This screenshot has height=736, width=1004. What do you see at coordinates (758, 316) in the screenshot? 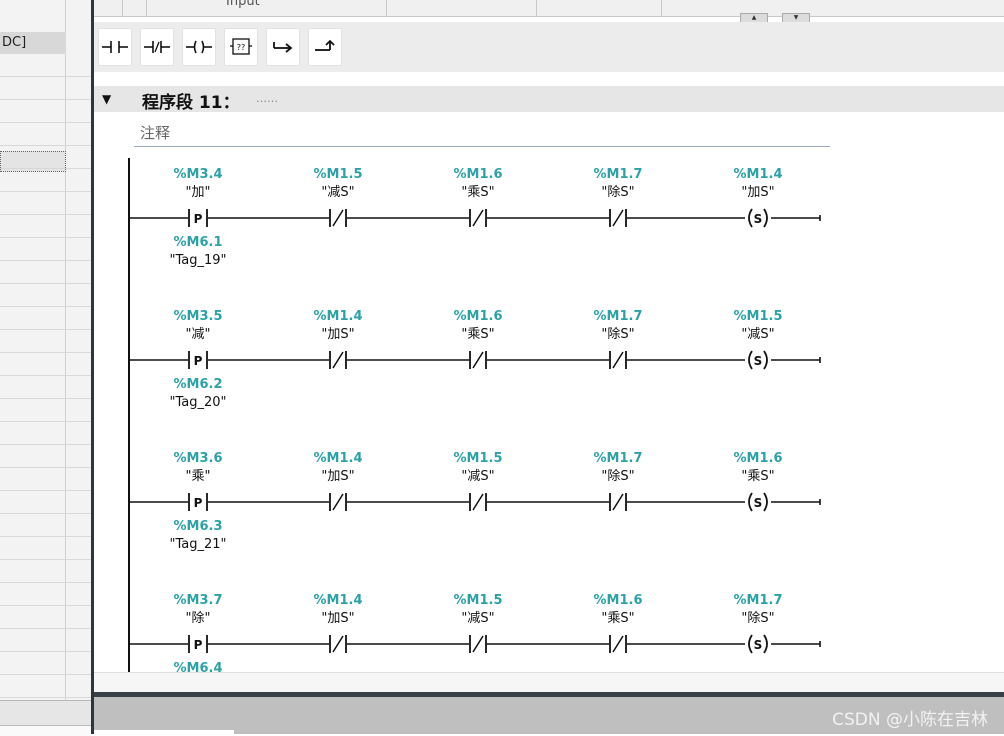
I see `set-coil-address: %M1.5` at bounding box center [758, 316].